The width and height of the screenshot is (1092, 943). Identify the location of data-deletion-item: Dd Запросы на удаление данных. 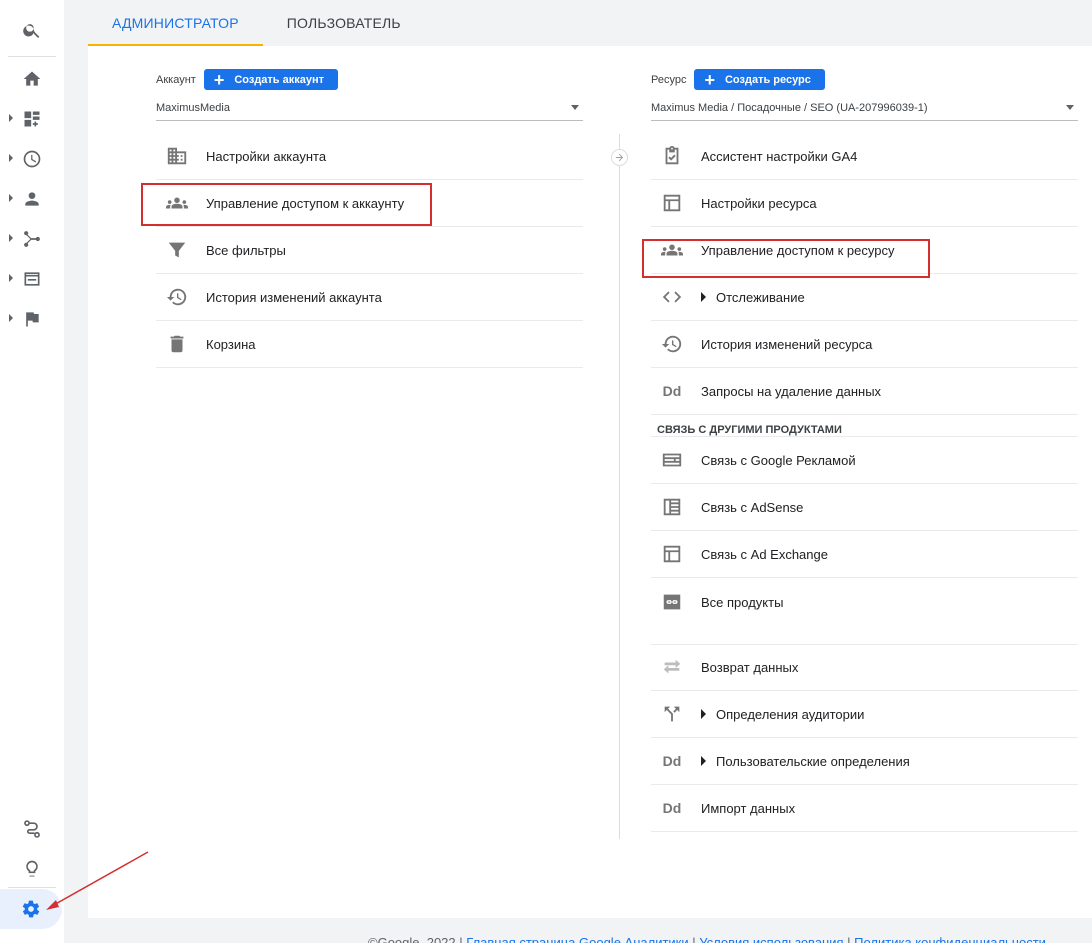
(864, 391).